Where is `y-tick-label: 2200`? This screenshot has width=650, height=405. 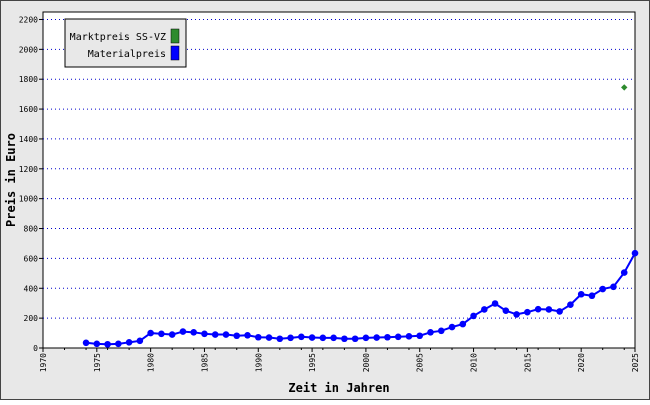
y-tick-label: 2200 is located at coordinates (28, 19).